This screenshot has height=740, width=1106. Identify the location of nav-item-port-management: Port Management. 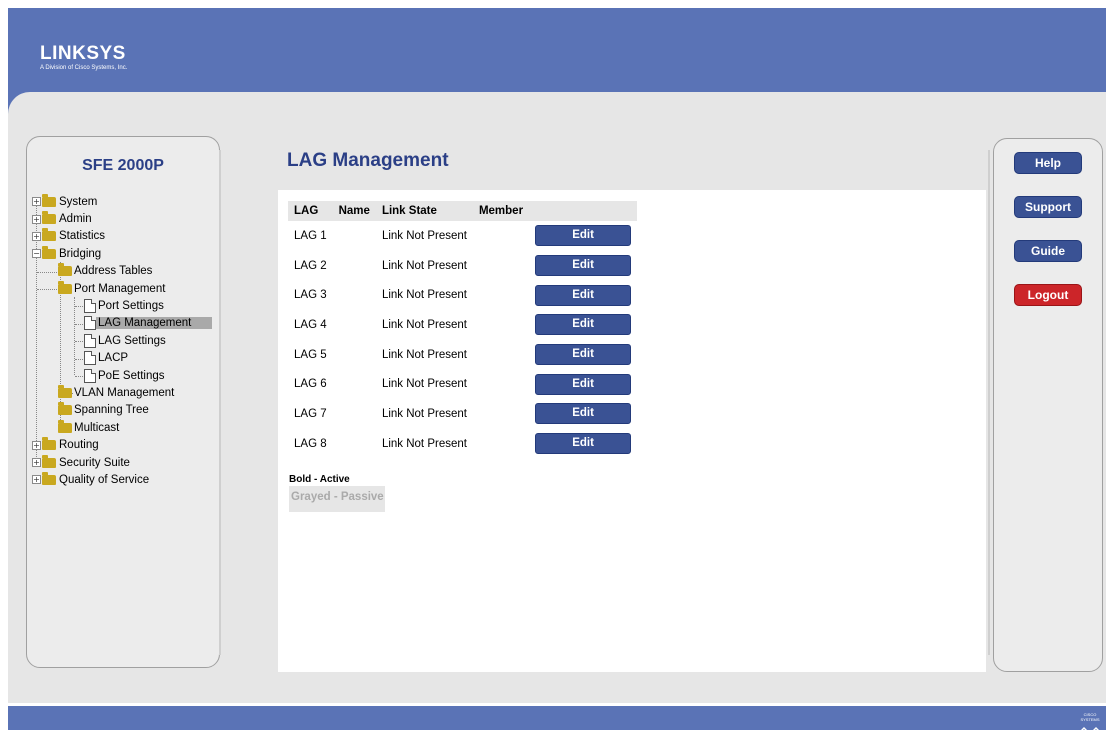
(123, 288).